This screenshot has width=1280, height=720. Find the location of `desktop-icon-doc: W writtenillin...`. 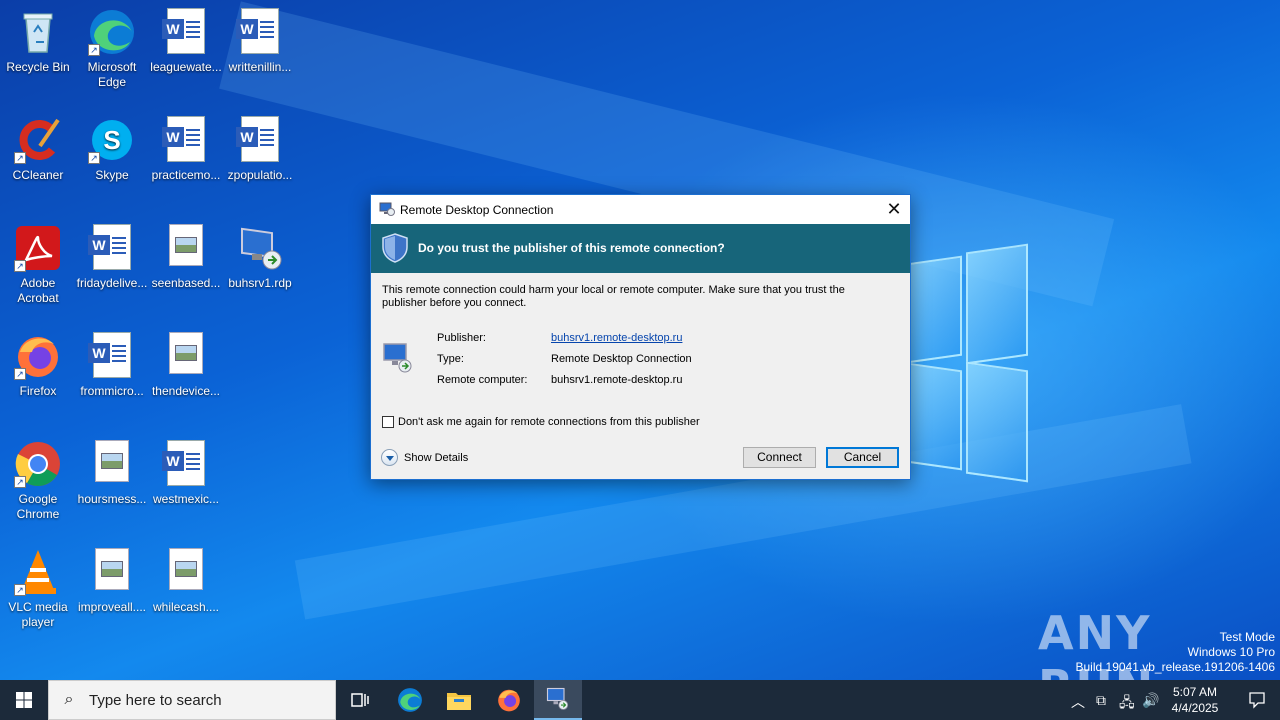

desktop-icon-doc: W writtenillin... is located at coordinates (260, 38).